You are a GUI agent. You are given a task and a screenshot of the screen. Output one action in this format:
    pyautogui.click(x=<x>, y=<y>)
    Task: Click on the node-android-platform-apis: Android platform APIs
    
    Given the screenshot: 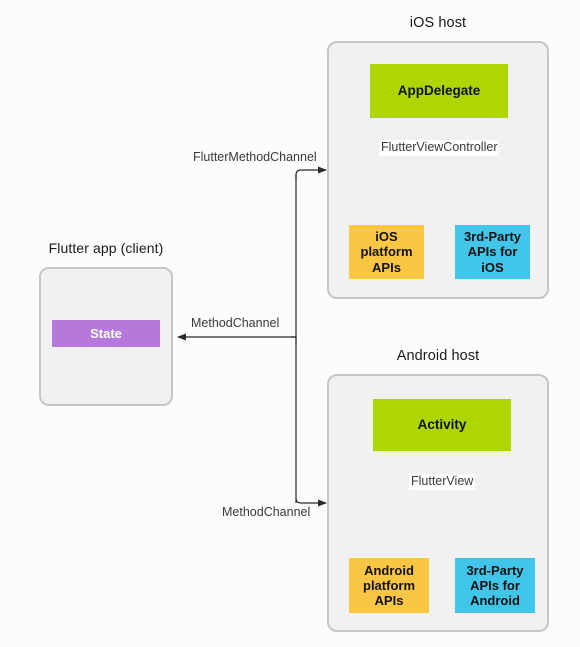 What is the action you would take?
    pyautogui.click(x=389, y=585)
    